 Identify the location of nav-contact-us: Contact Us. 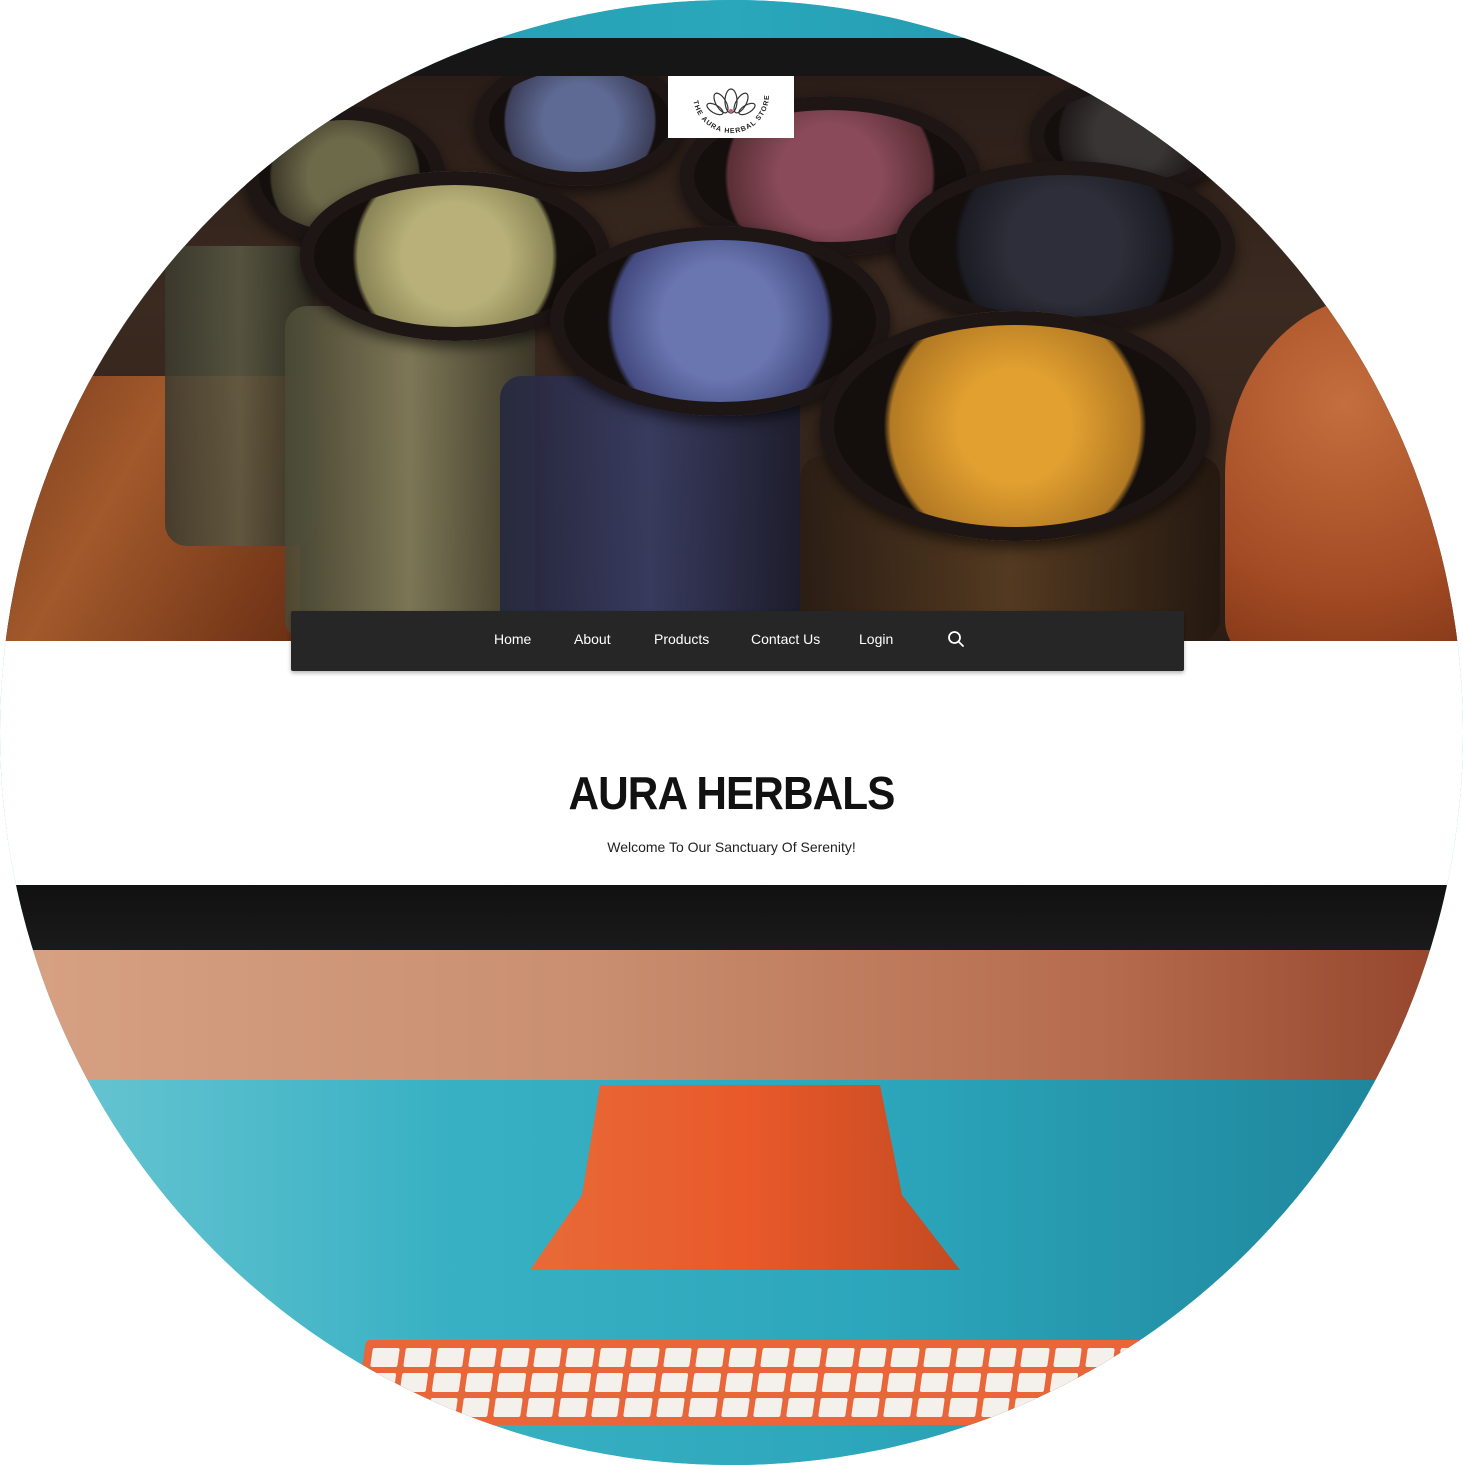
(785, 639).